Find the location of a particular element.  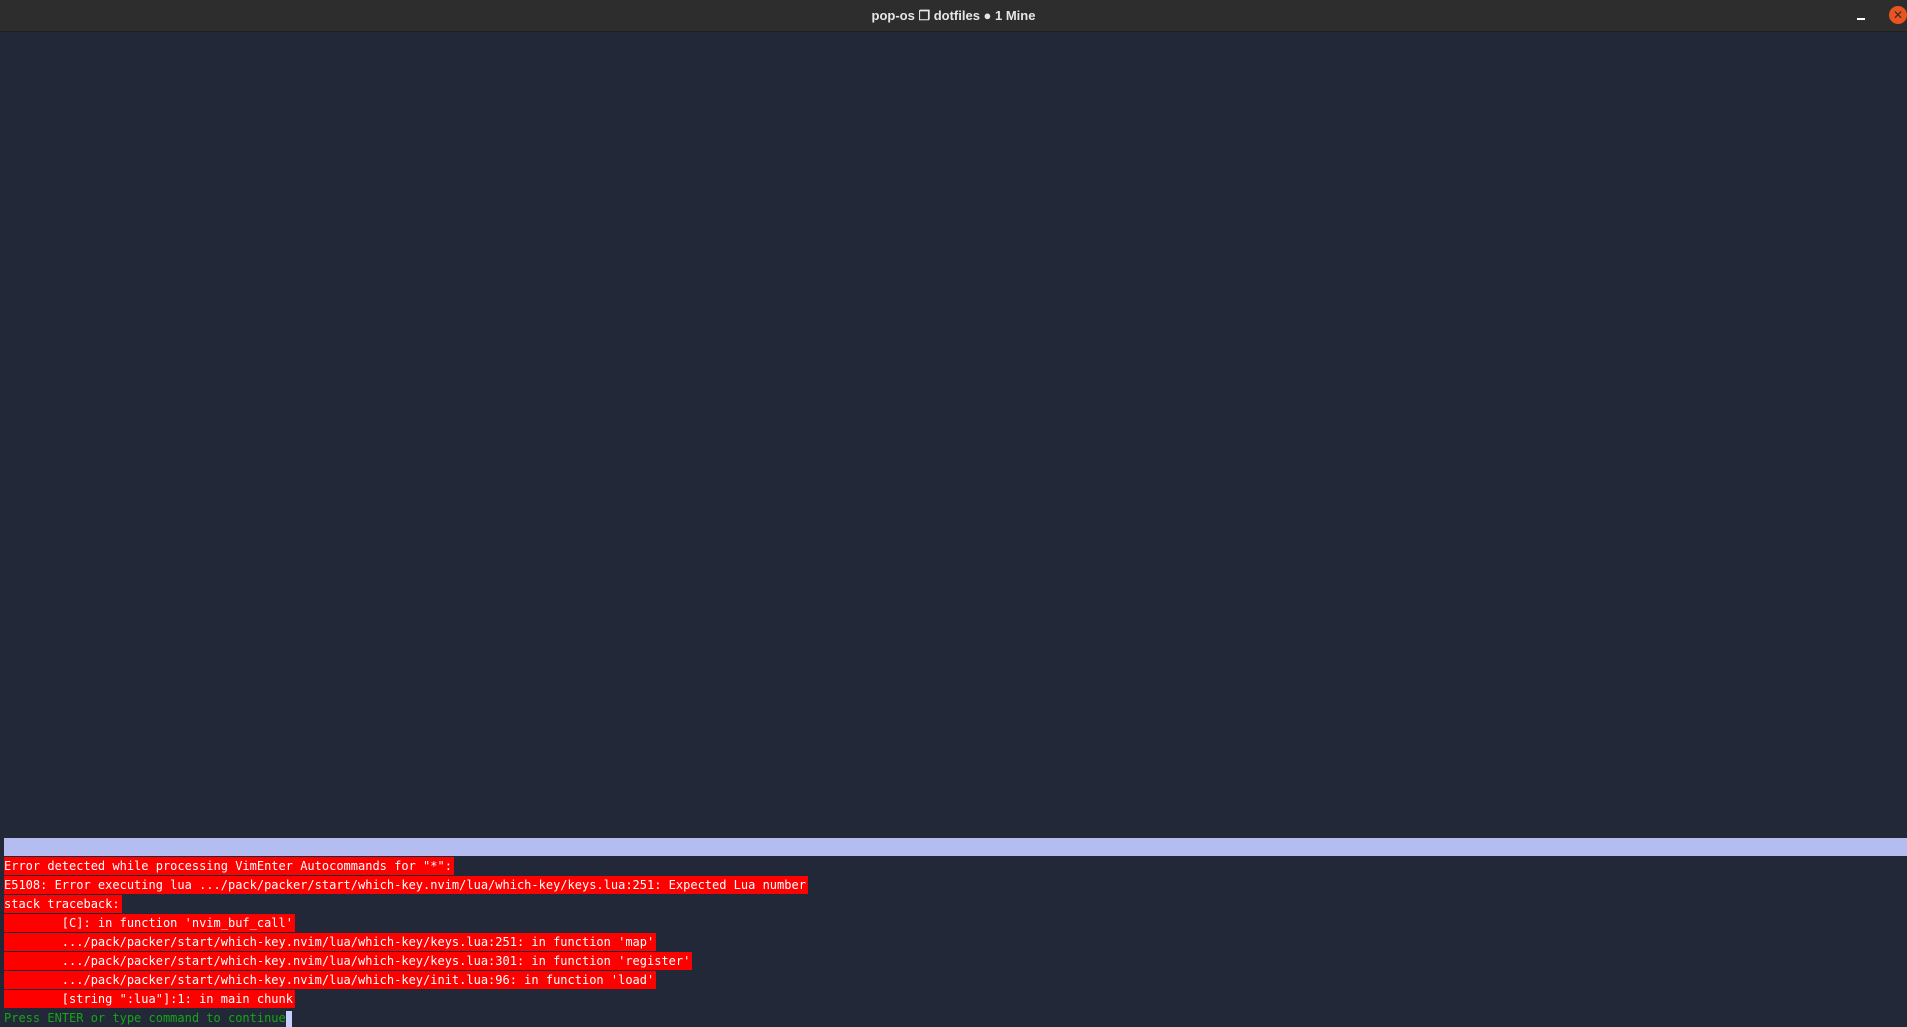

error-line: [C]: in function 'nvim_buf_call' is located at coordinates (955, 923).